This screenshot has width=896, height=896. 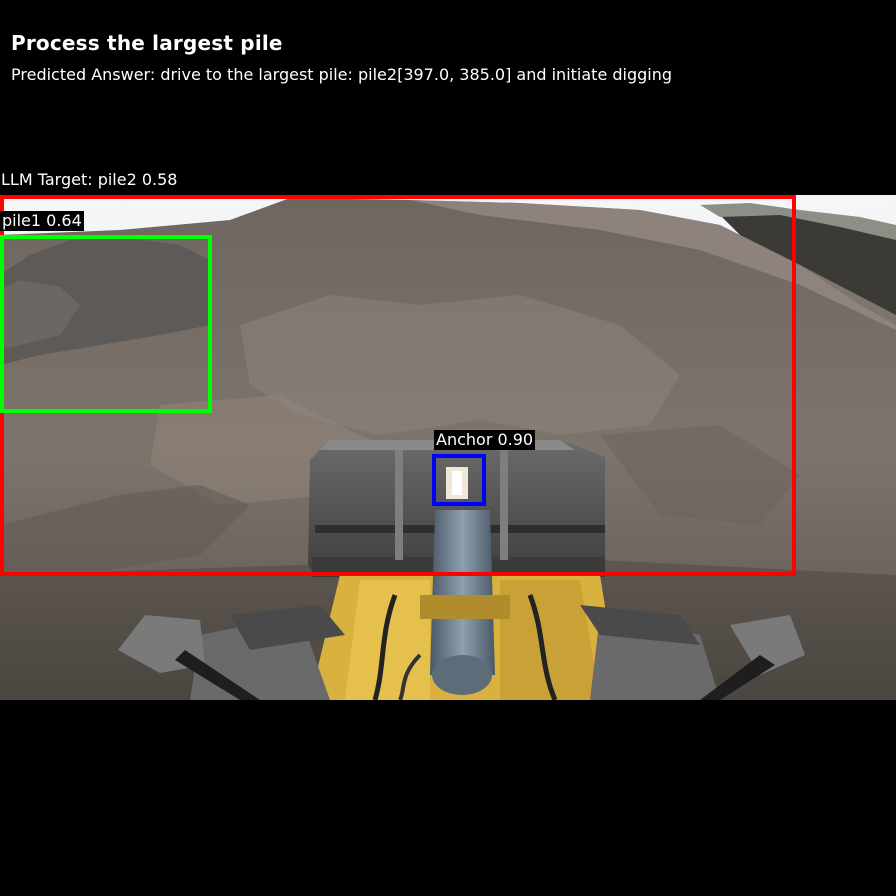 I want to click on pile1-bounding-box, so click(x=106, y=324).